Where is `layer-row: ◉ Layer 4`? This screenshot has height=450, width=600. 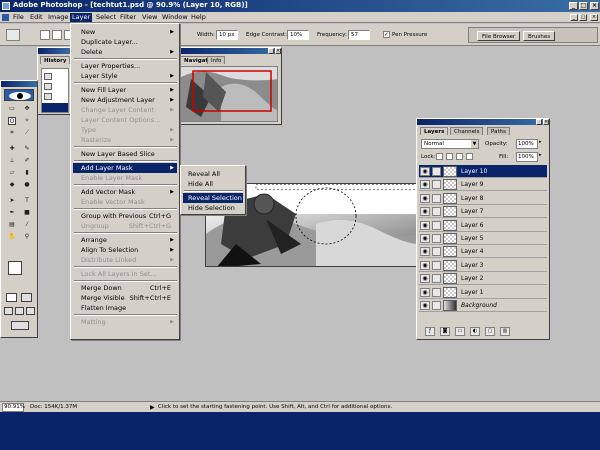 layer-row: ◉ Layer 4 is located at coordinates (483, 252).